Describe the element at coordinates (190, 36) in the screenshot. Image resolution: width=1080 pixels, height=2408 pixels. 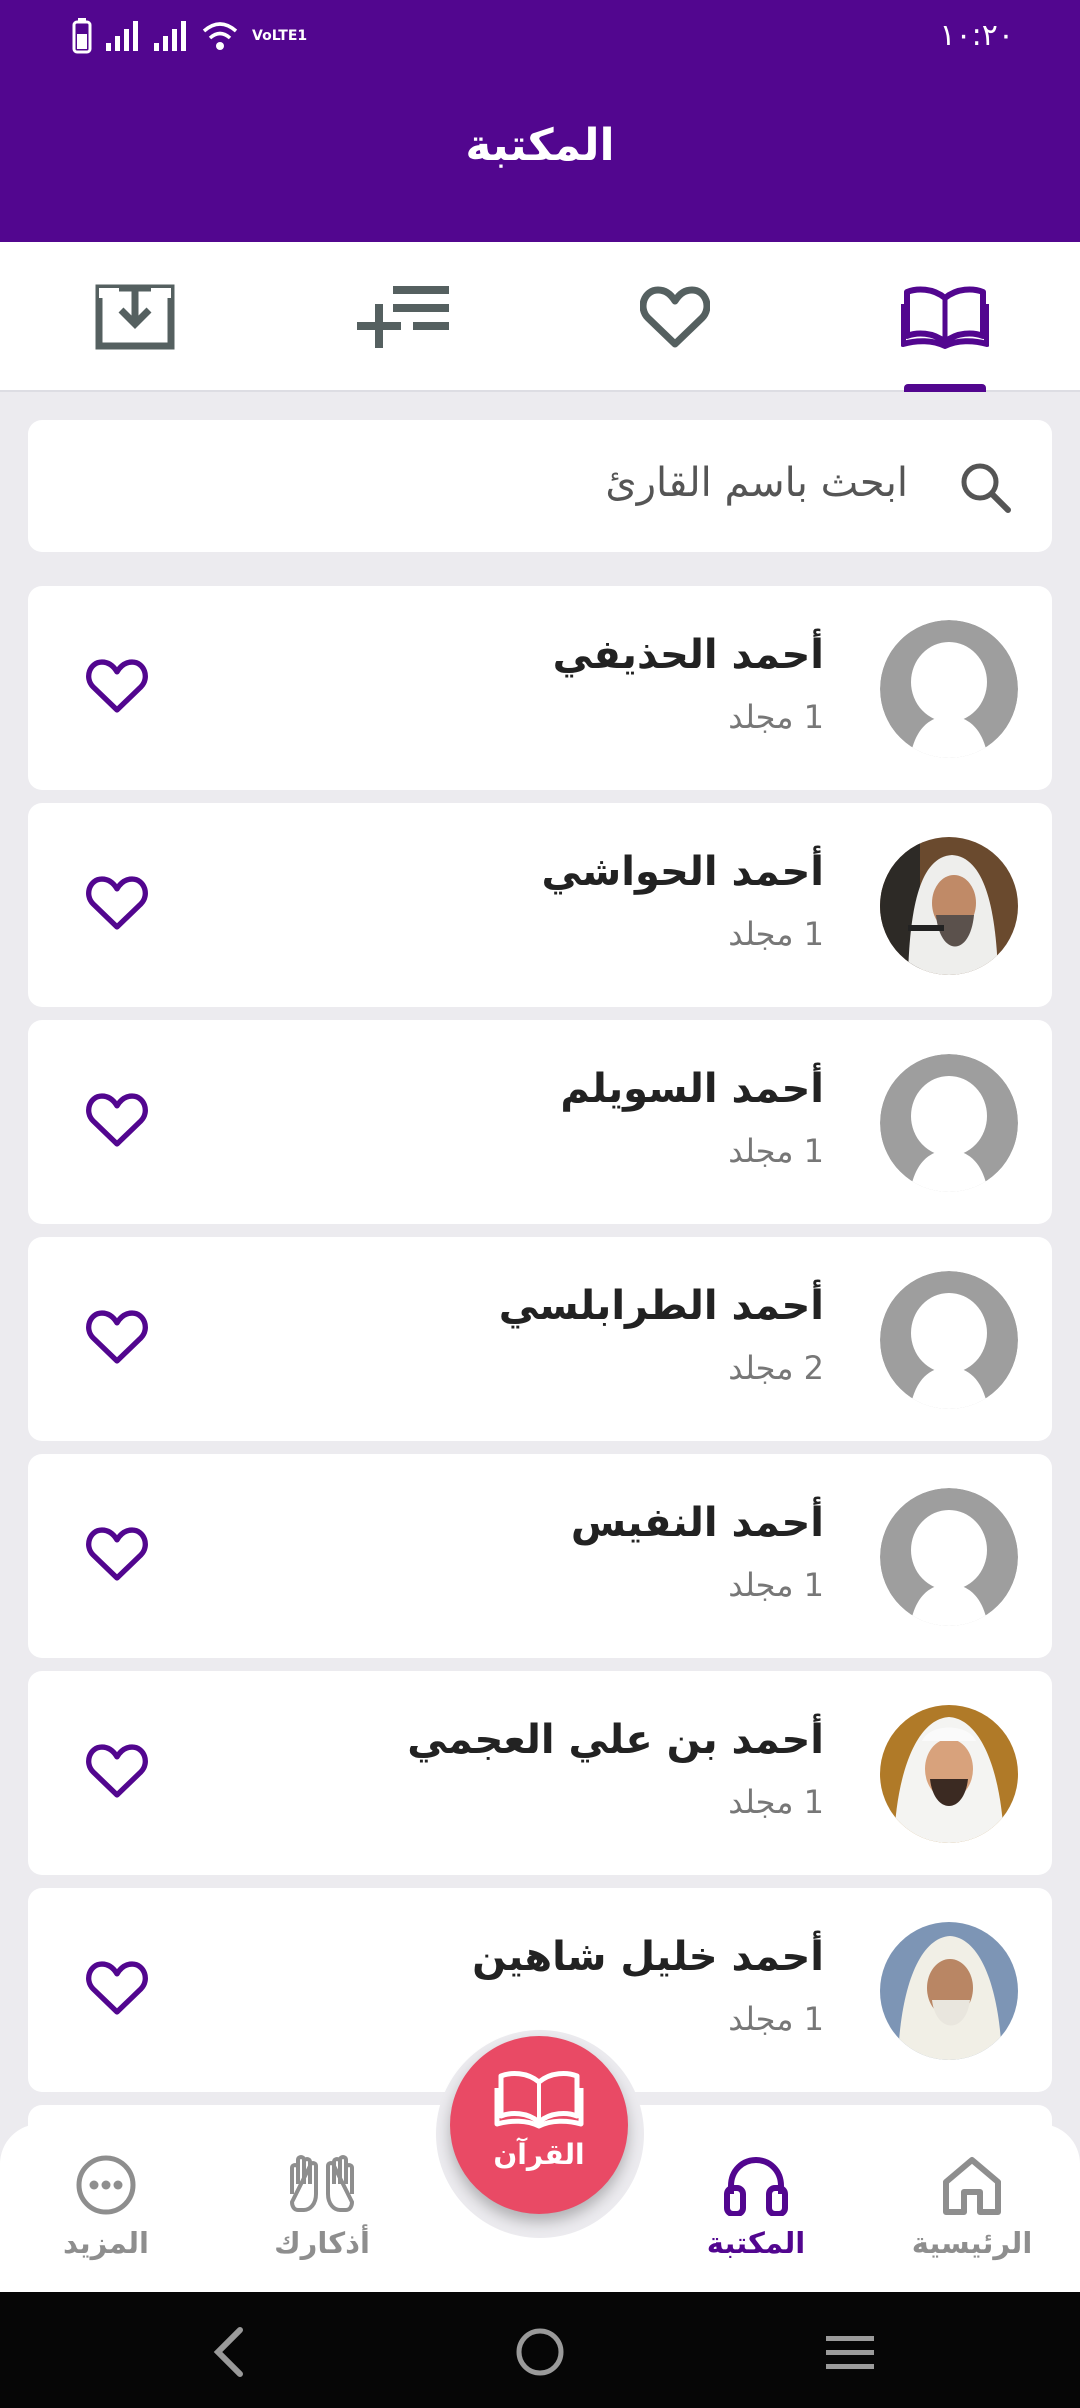
I see `status-icons: VoLTE1` at that location.